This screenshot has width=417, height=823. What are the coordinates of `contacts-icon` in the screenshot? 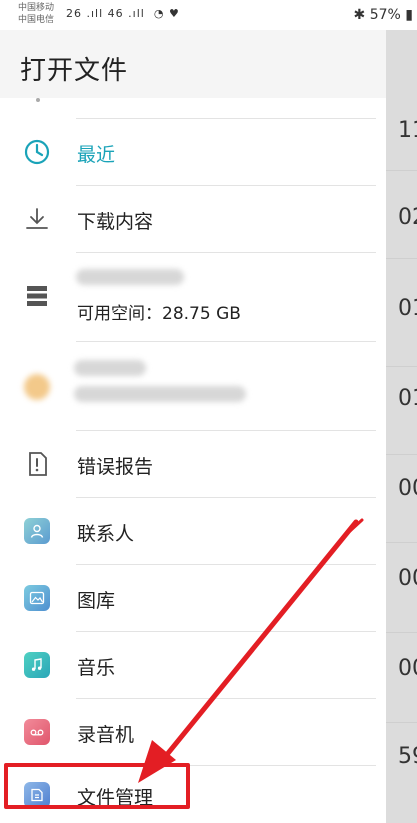 It's located at (37, 531).